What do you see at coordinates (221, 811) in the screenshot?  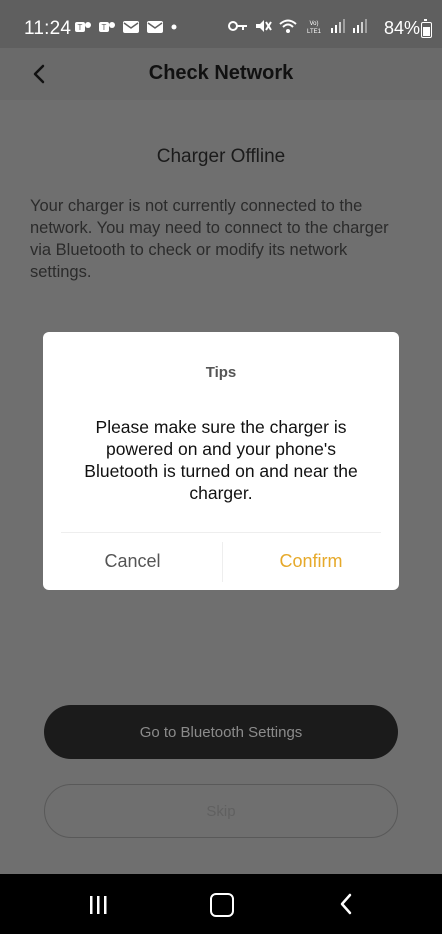 I see `skip-button: Skip` at bounding box center [221, 811].